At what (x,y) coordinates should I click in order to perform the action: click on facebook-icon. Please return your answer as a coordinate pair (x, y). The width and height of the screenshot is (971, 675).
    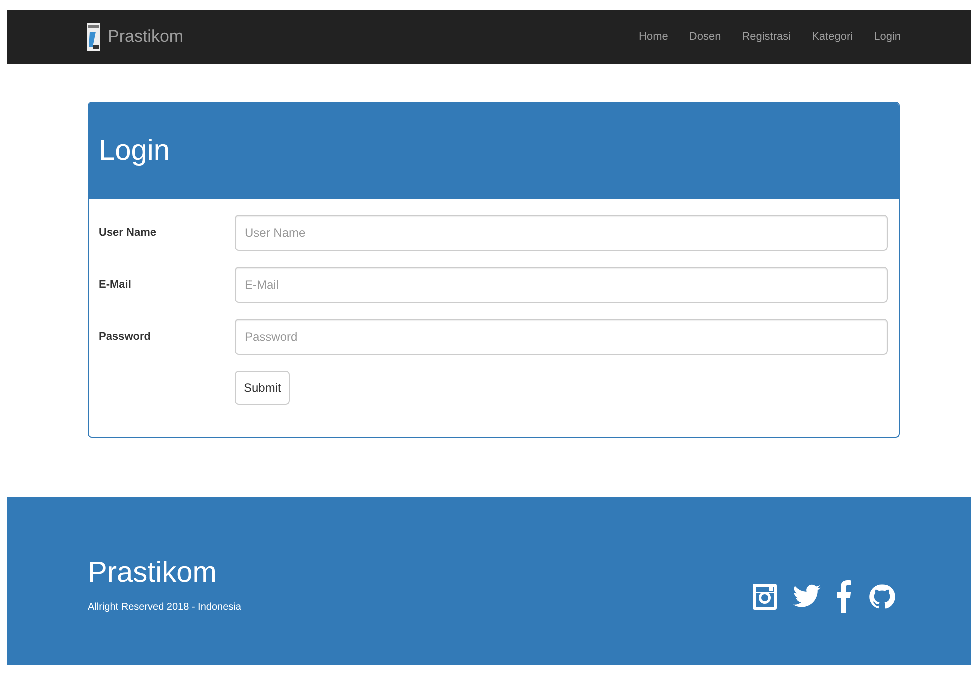
    Looking at the image, I should click on (845, 596).